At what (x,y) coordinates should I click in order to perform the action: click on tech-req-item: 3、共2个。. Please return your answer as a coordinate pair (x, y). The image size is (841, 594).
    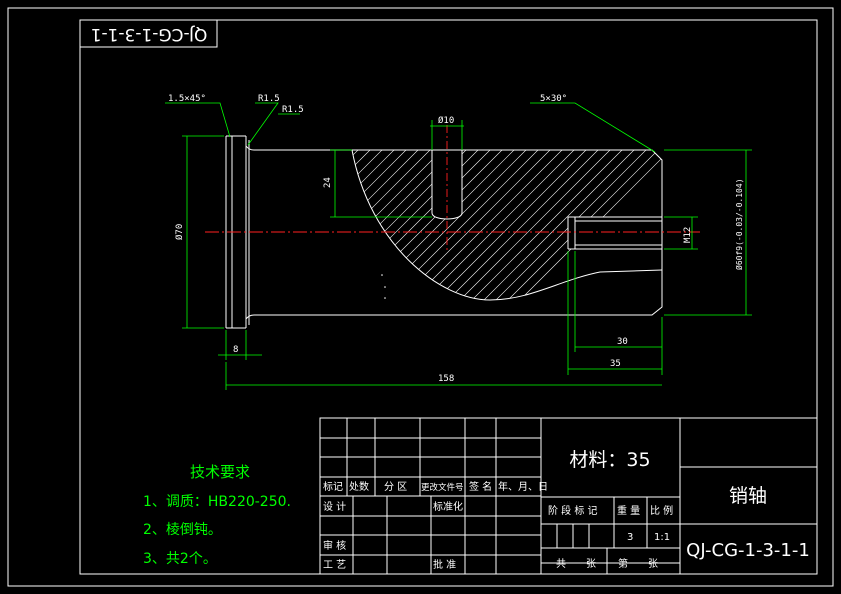
    Looking at the image, I should click on (180, 559).